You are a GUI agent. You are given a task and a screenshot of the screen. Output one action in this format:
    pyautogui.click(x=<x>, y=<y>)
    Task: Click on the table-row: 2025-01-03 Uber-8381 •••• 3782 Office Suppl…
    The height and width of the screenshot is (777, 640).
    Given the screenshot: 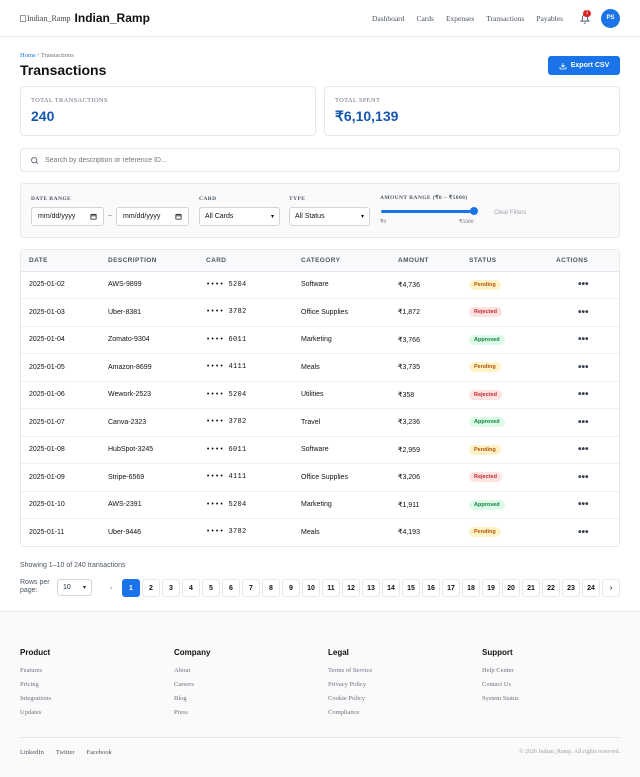 What is the action you would take?
    pyautogui.click(x=320, y=312)
    